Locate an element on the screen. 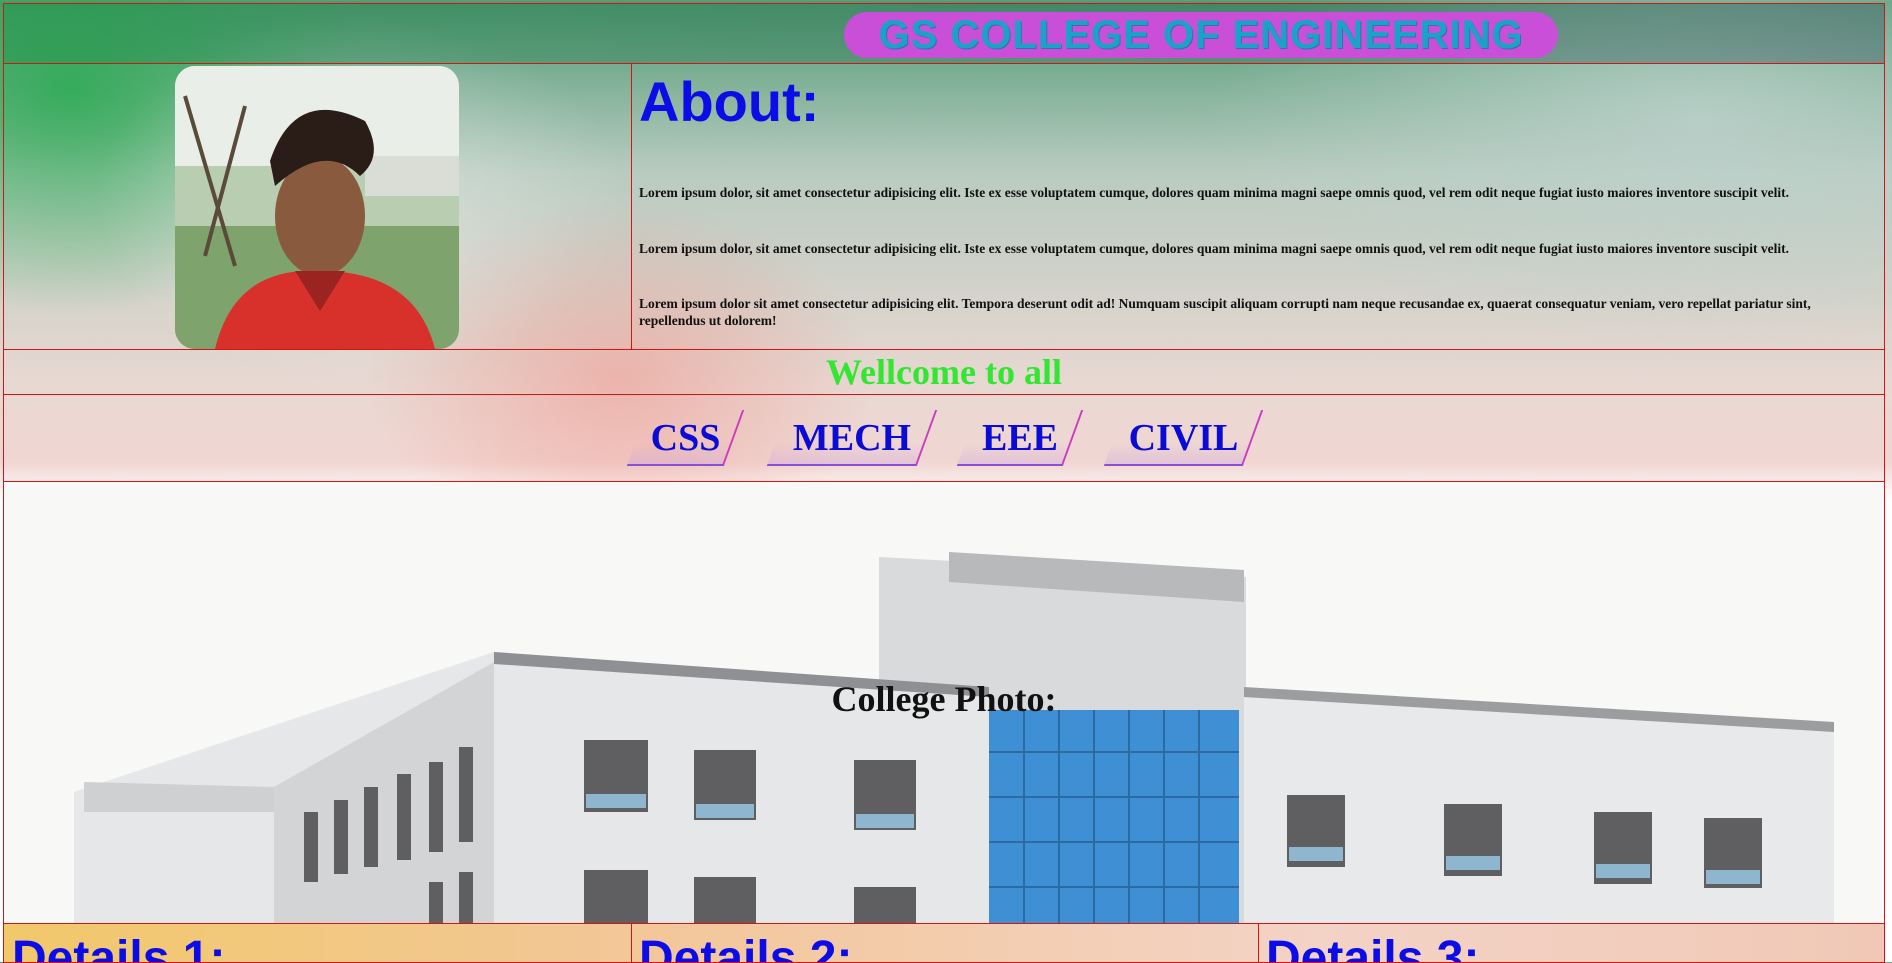 Image resolution: width=1892 pixels, height=963 pixels. welcome-banner: Wellcome to all is located at coordinates (944, 372).